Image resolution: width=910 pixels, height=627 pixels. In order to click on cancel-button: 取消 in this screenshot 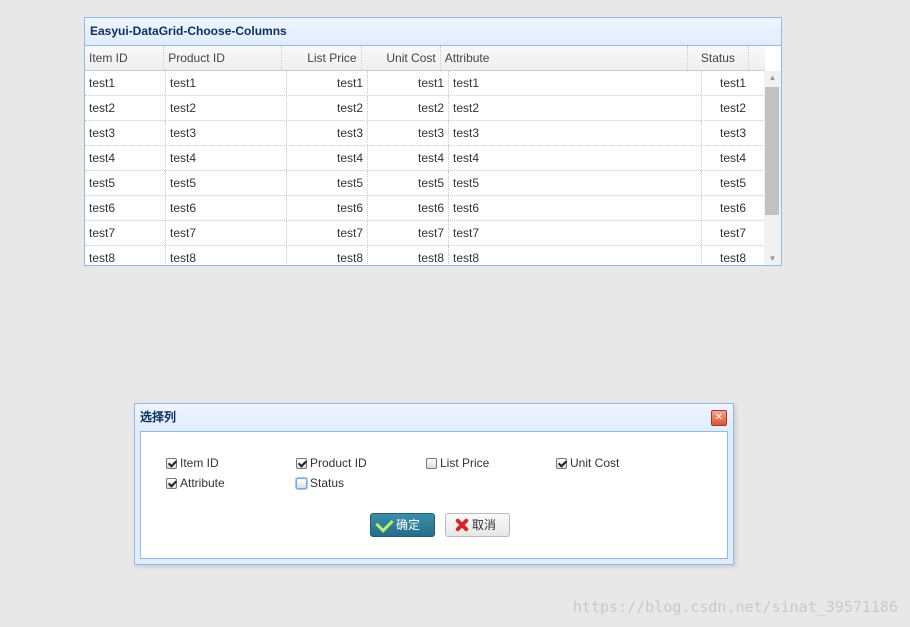, I will do `click(477, 525)`.